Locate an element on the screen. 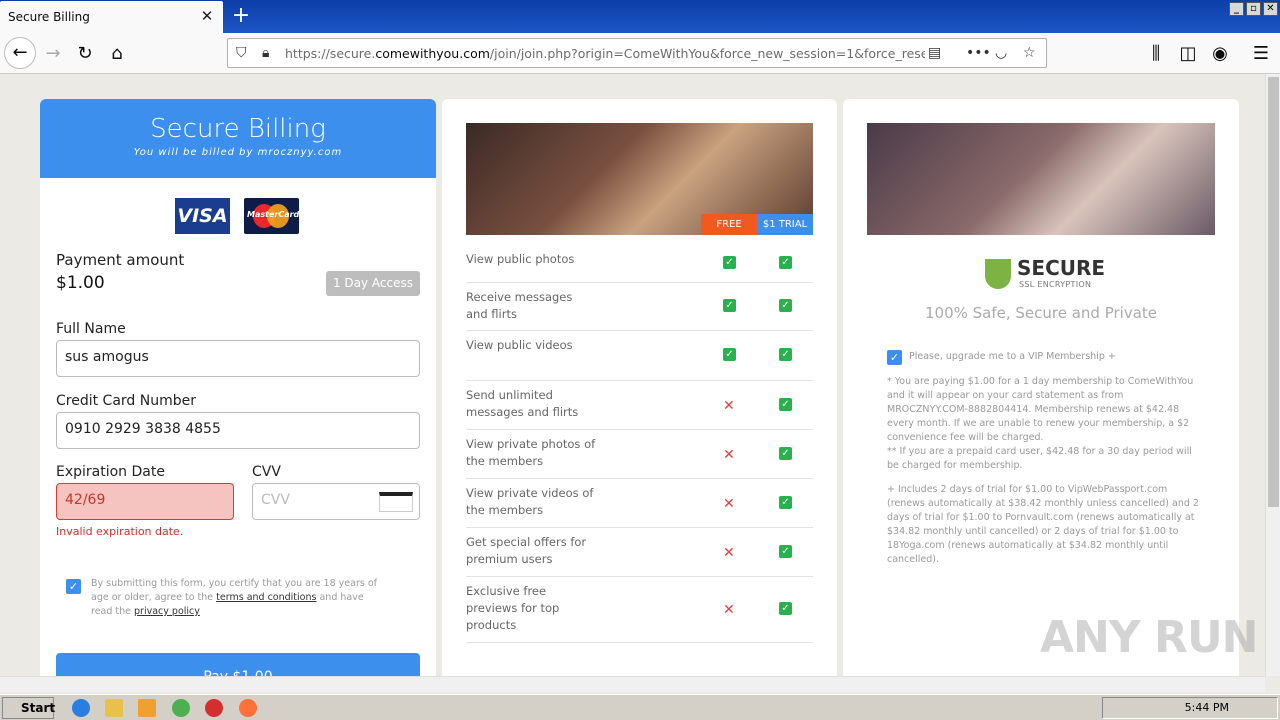 Image resolution: width=1280 pixels, height=720 pixels. firefox-icon is located at coordinates (248, 708).